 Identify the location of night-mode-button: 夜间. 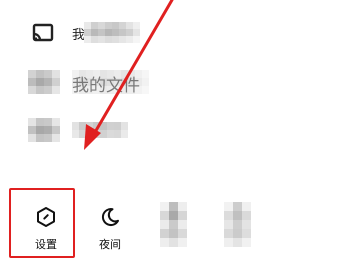
(110, 224).